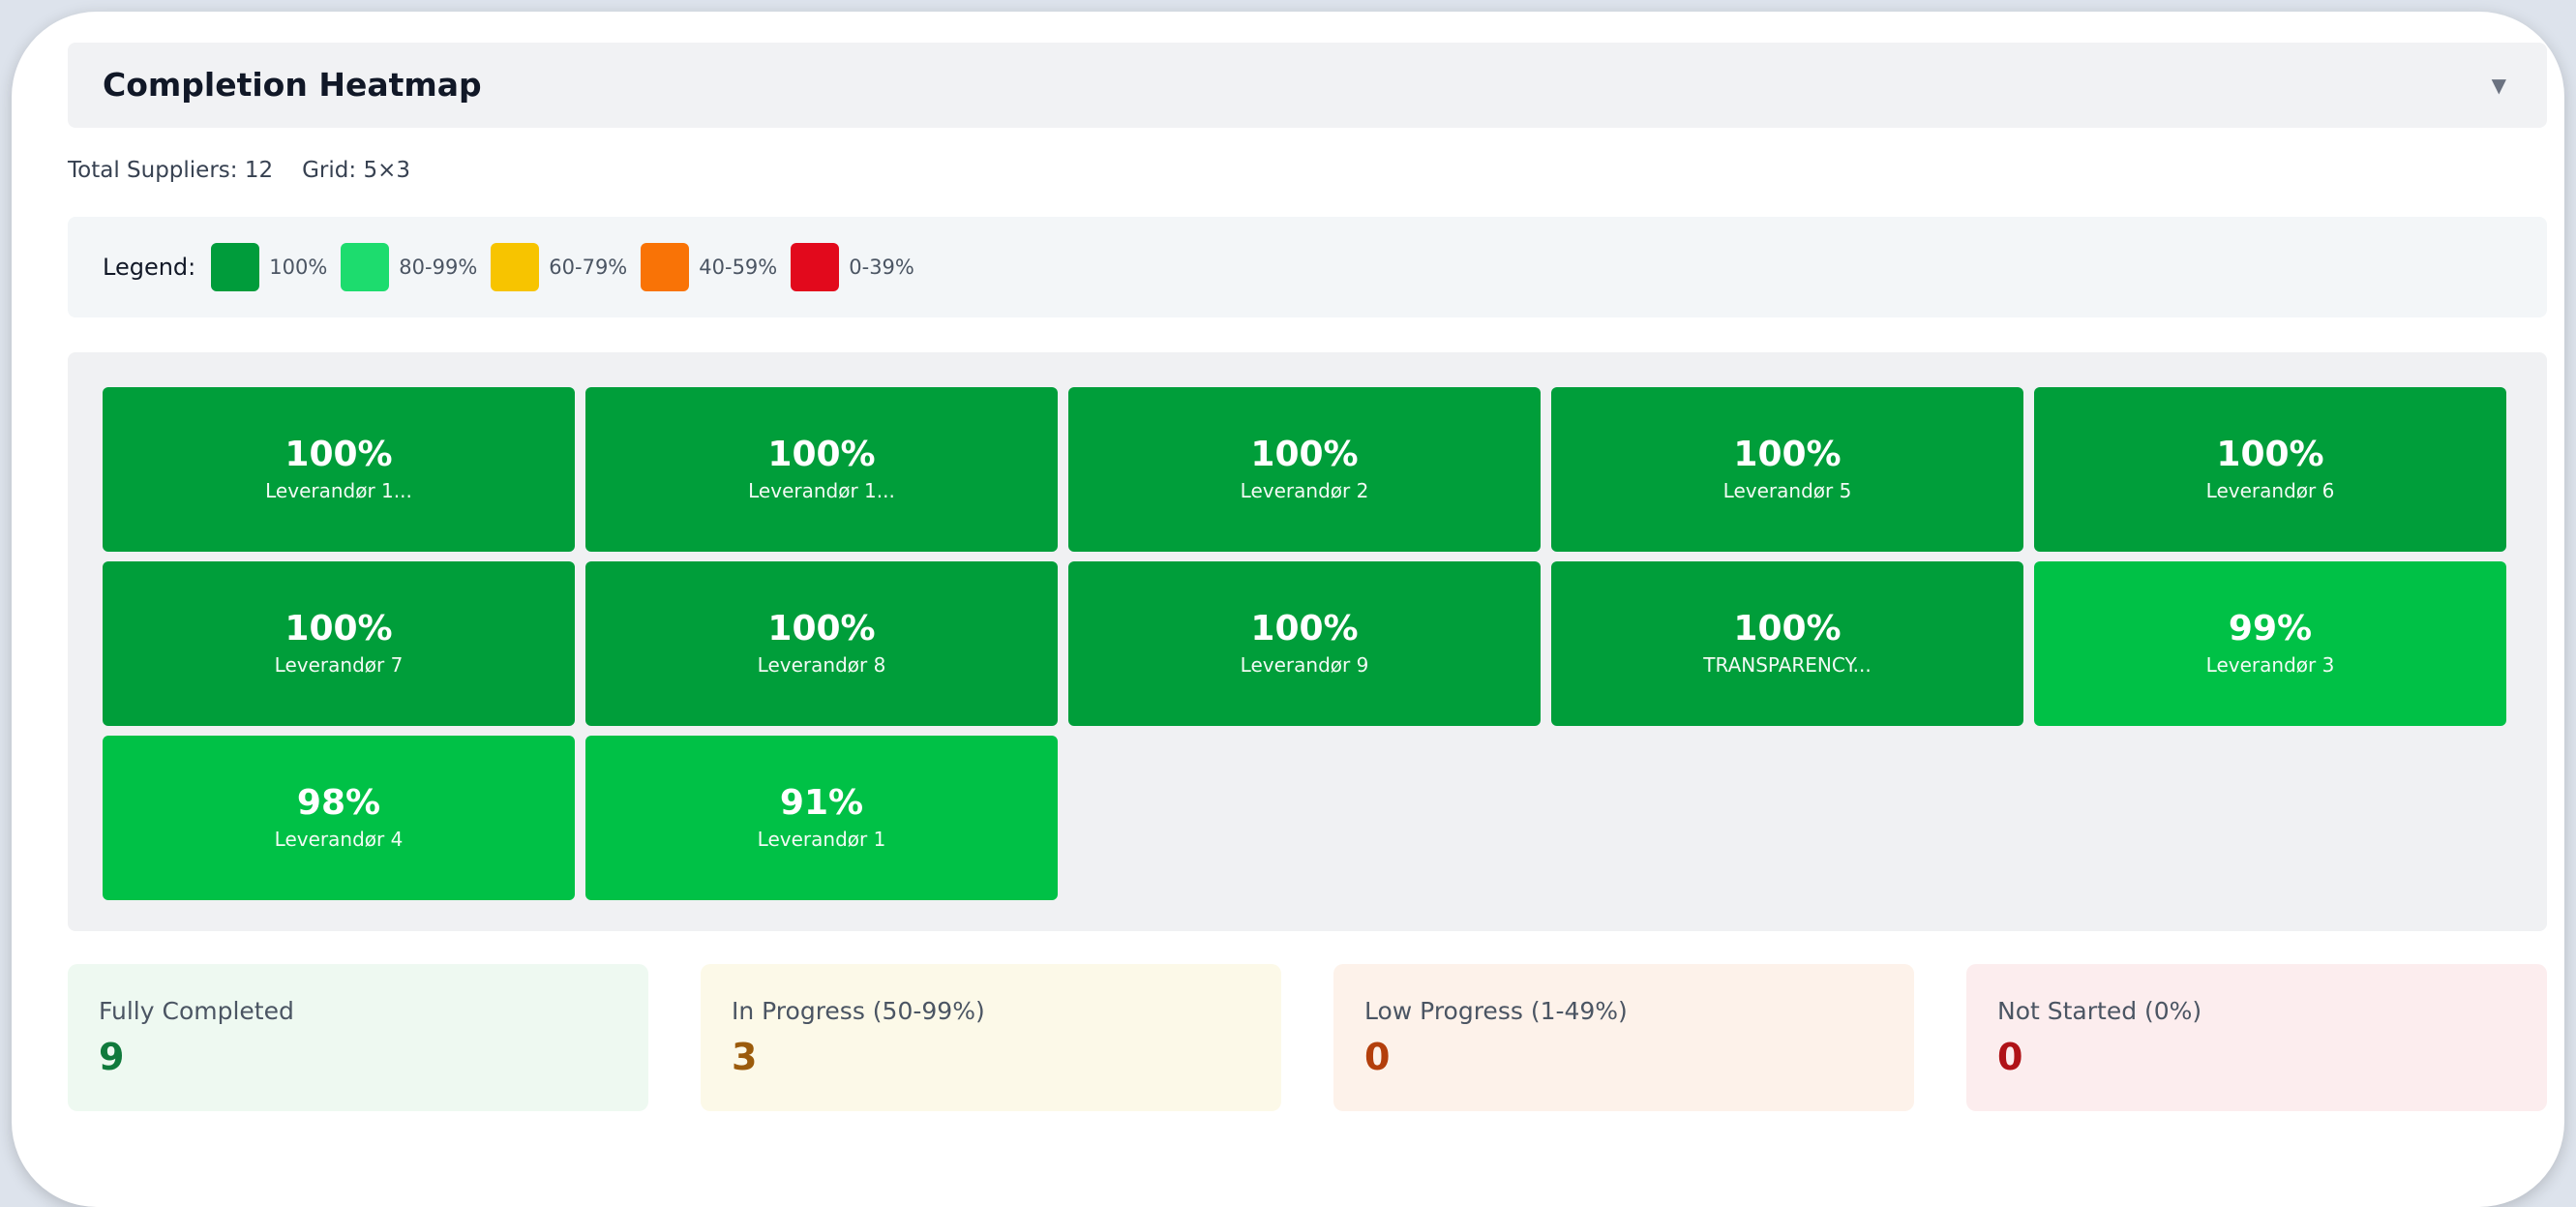 This screenshot has height=1207, width=2576. I want to click on tile-supplier-name: Leverandør 9, so click(1304, 665).